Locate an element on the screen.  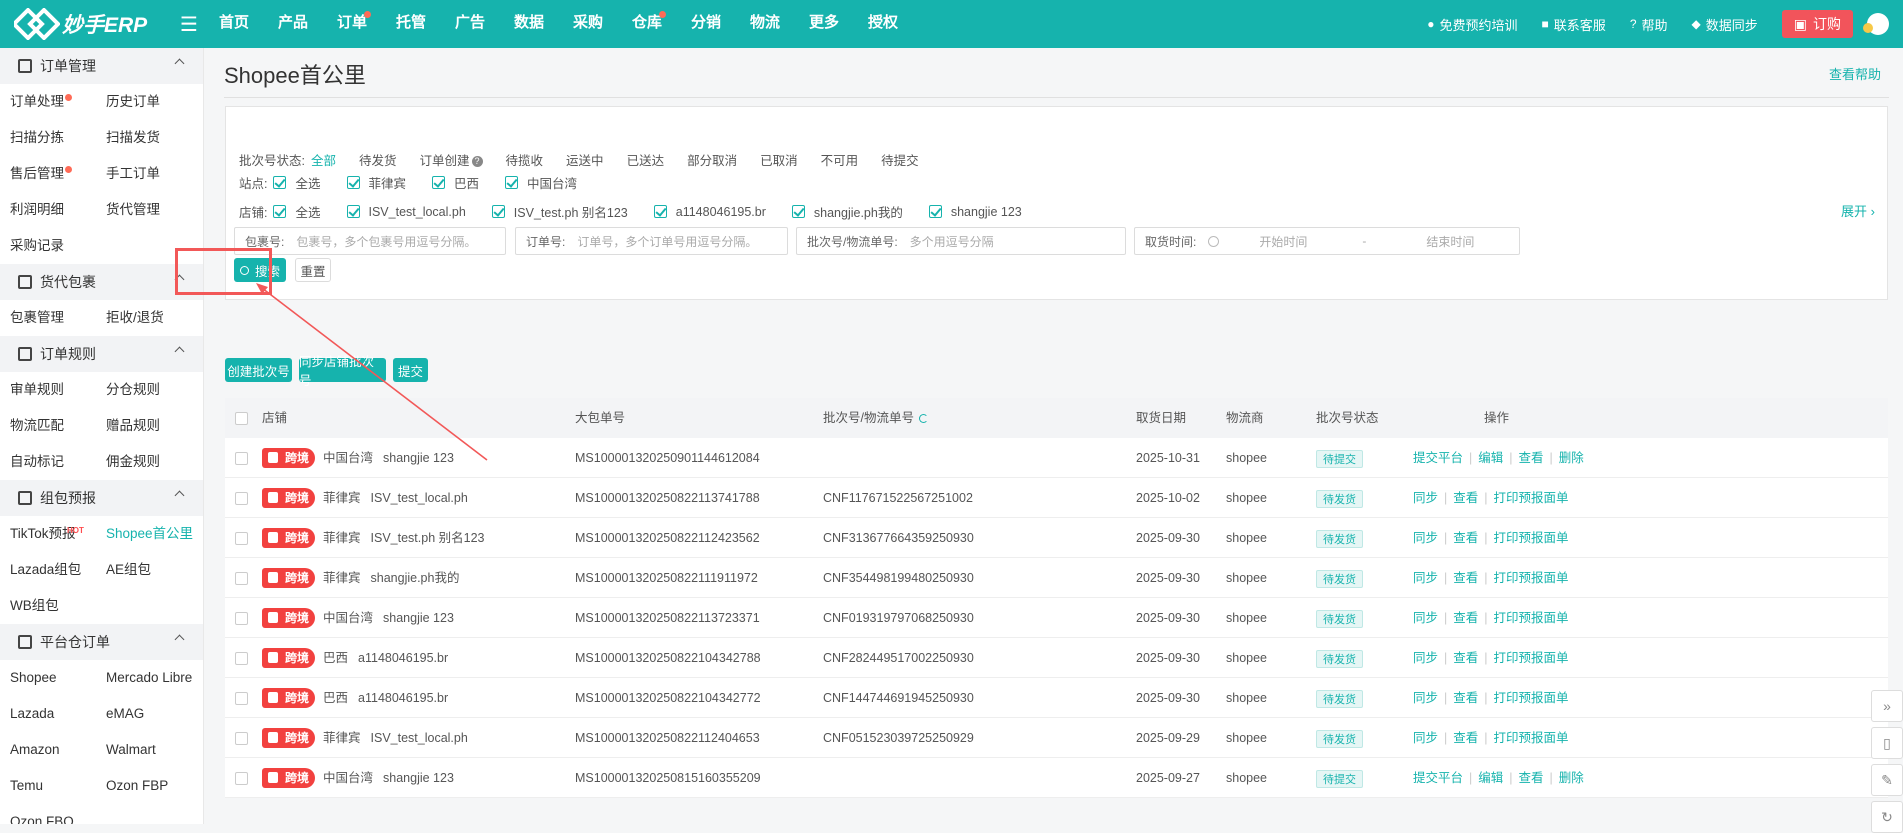
view-help-link: 查看帮助 is located at coordinates (1855, 73).